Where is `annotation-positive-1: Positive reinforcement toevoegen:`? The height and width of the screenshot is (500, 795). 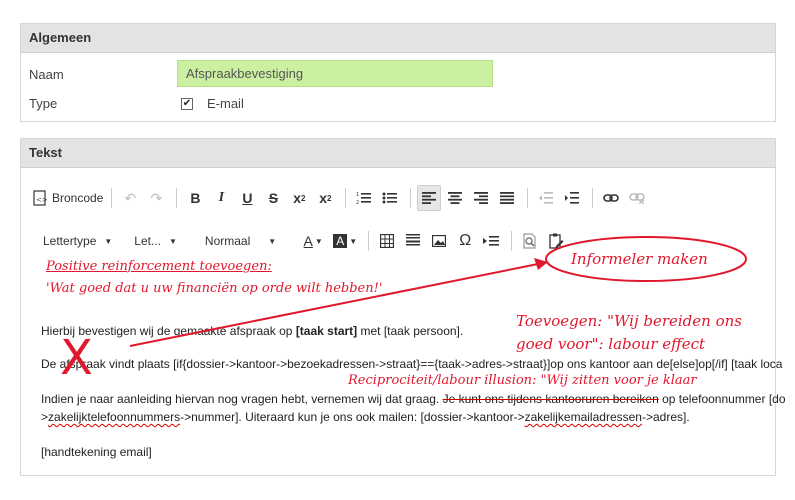 annotation-positive-1: Positive reinforcement toevoegen: is located at coordinates (159, 266).